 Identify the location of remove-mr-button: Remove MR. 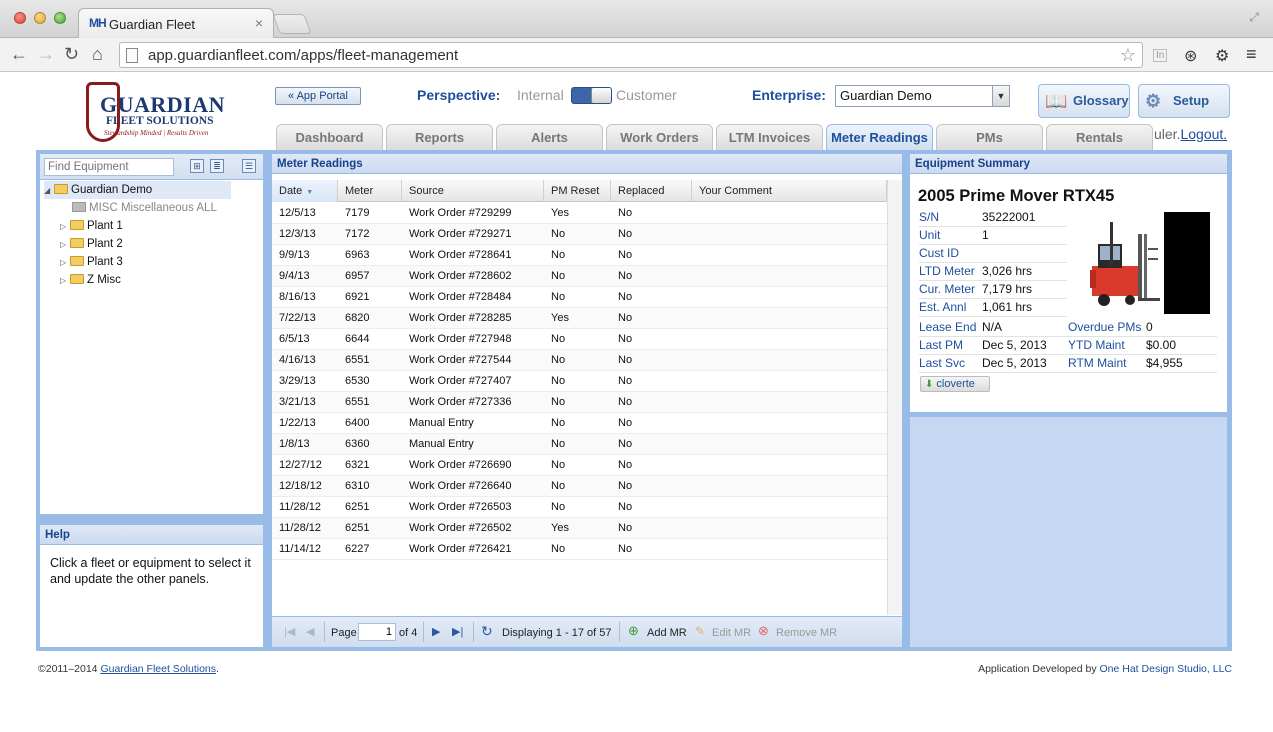
(806, 633).